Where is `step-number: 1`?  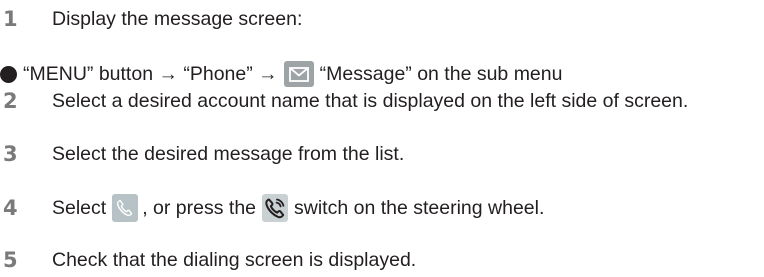 step-number: 1 is located at coordinates (10, 19).